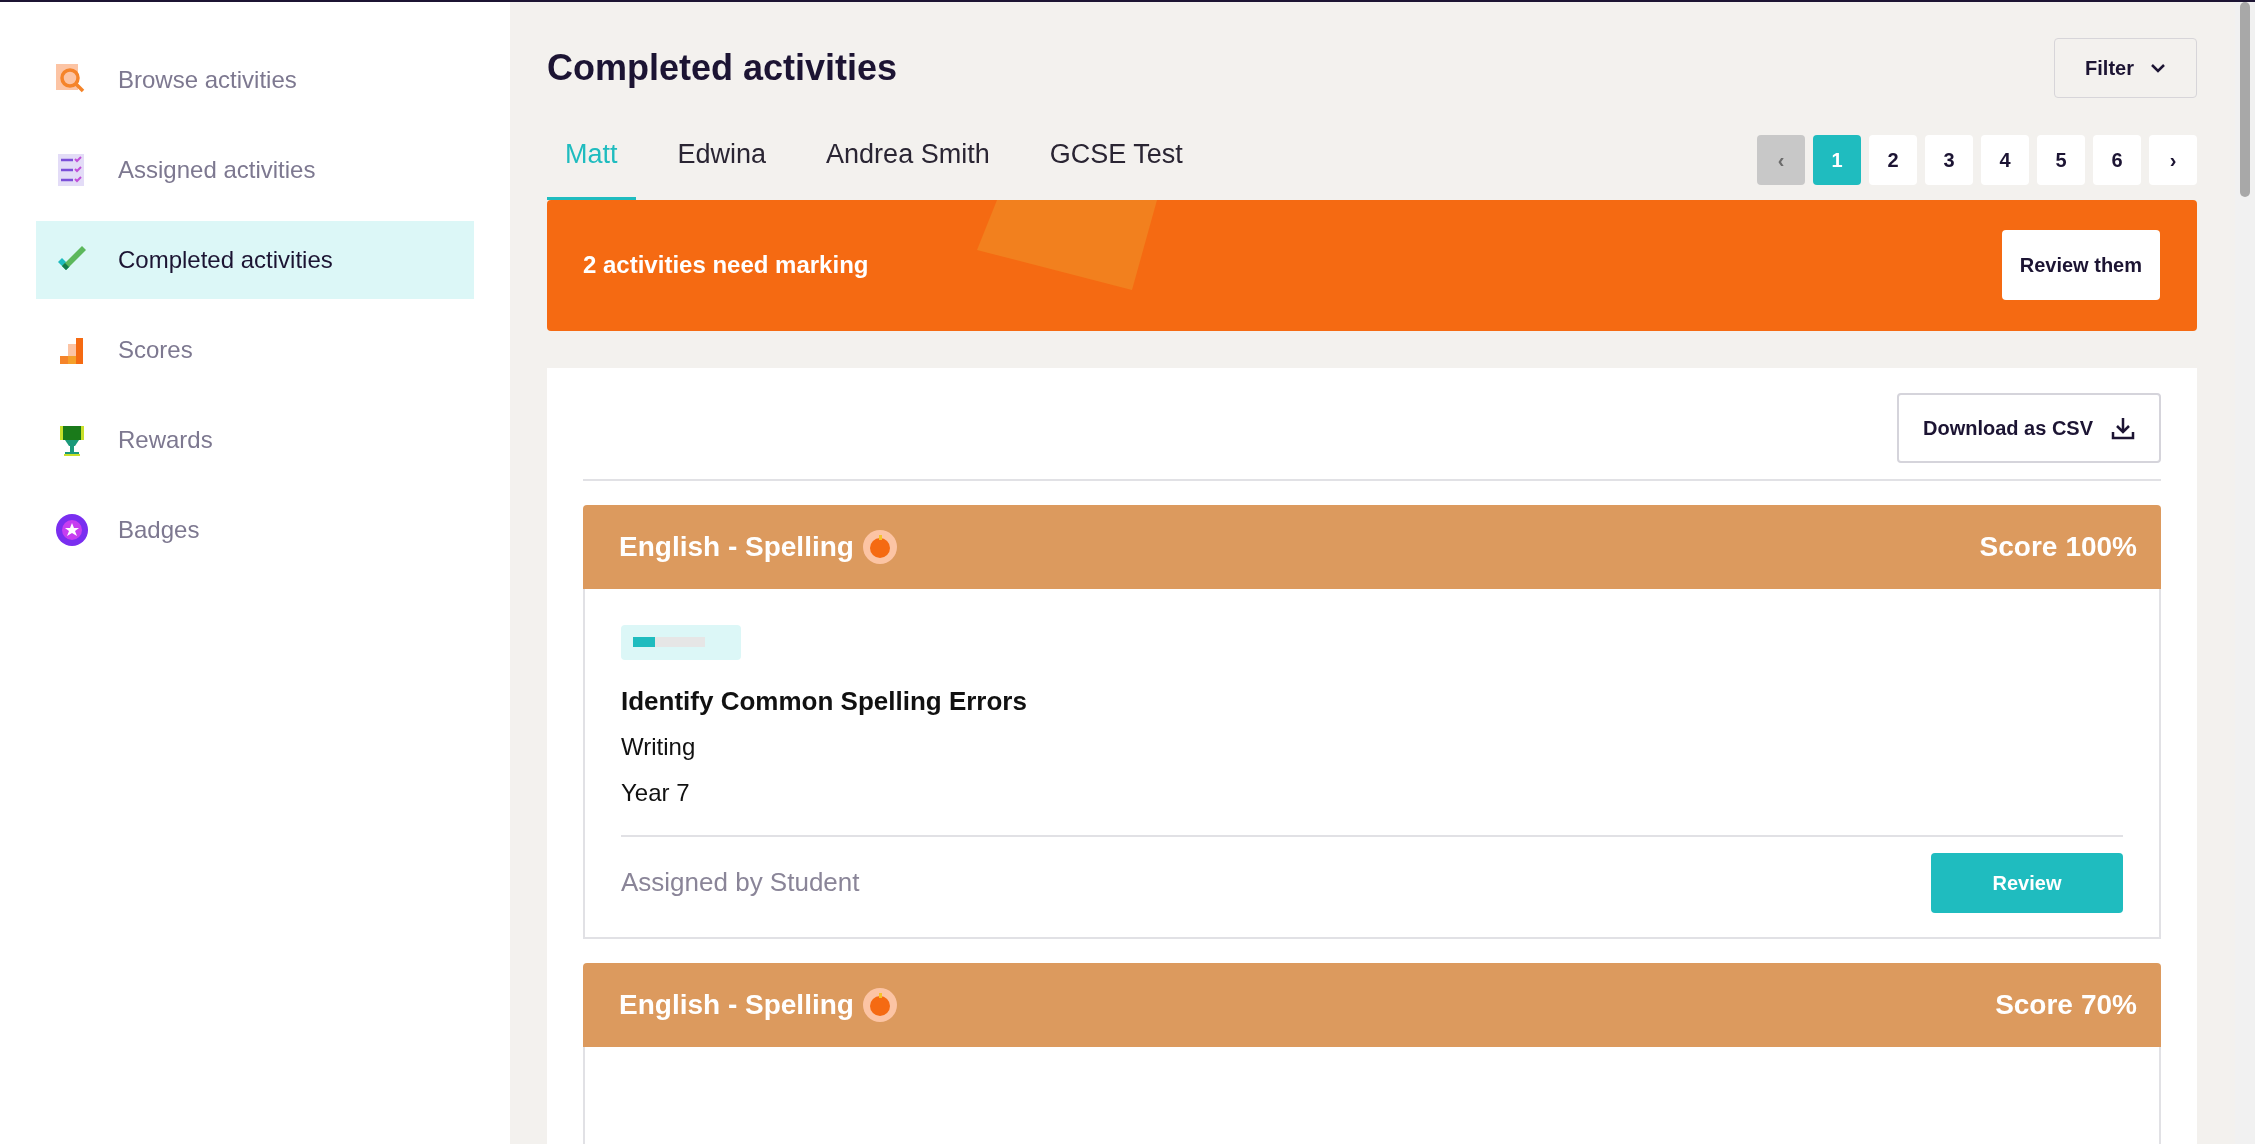 Image resolution: width=2255 pixels, height=1144 pixels. I want to click on page-button: 4, so click(2005, 159).